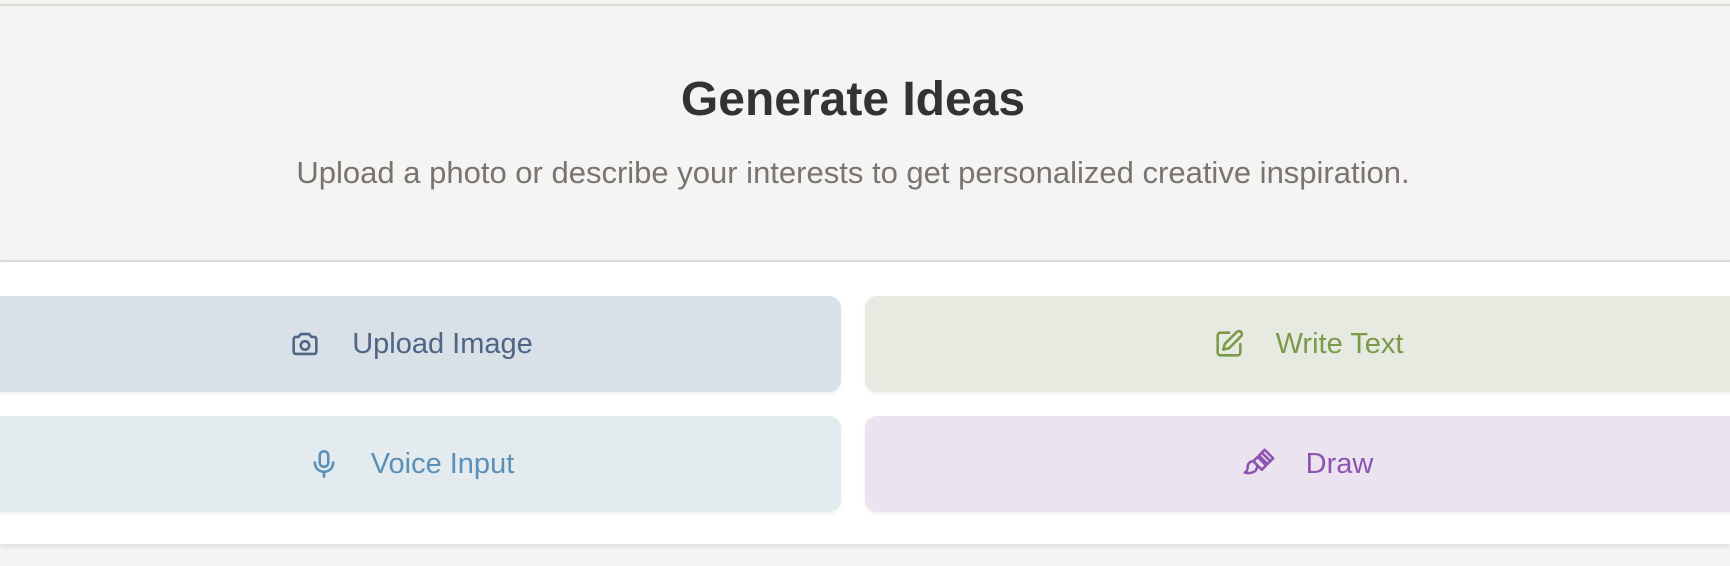  Describe the element at coordinates (442, 463) in the screenshot. I see `voice-input-label: Voice Input` at that location.